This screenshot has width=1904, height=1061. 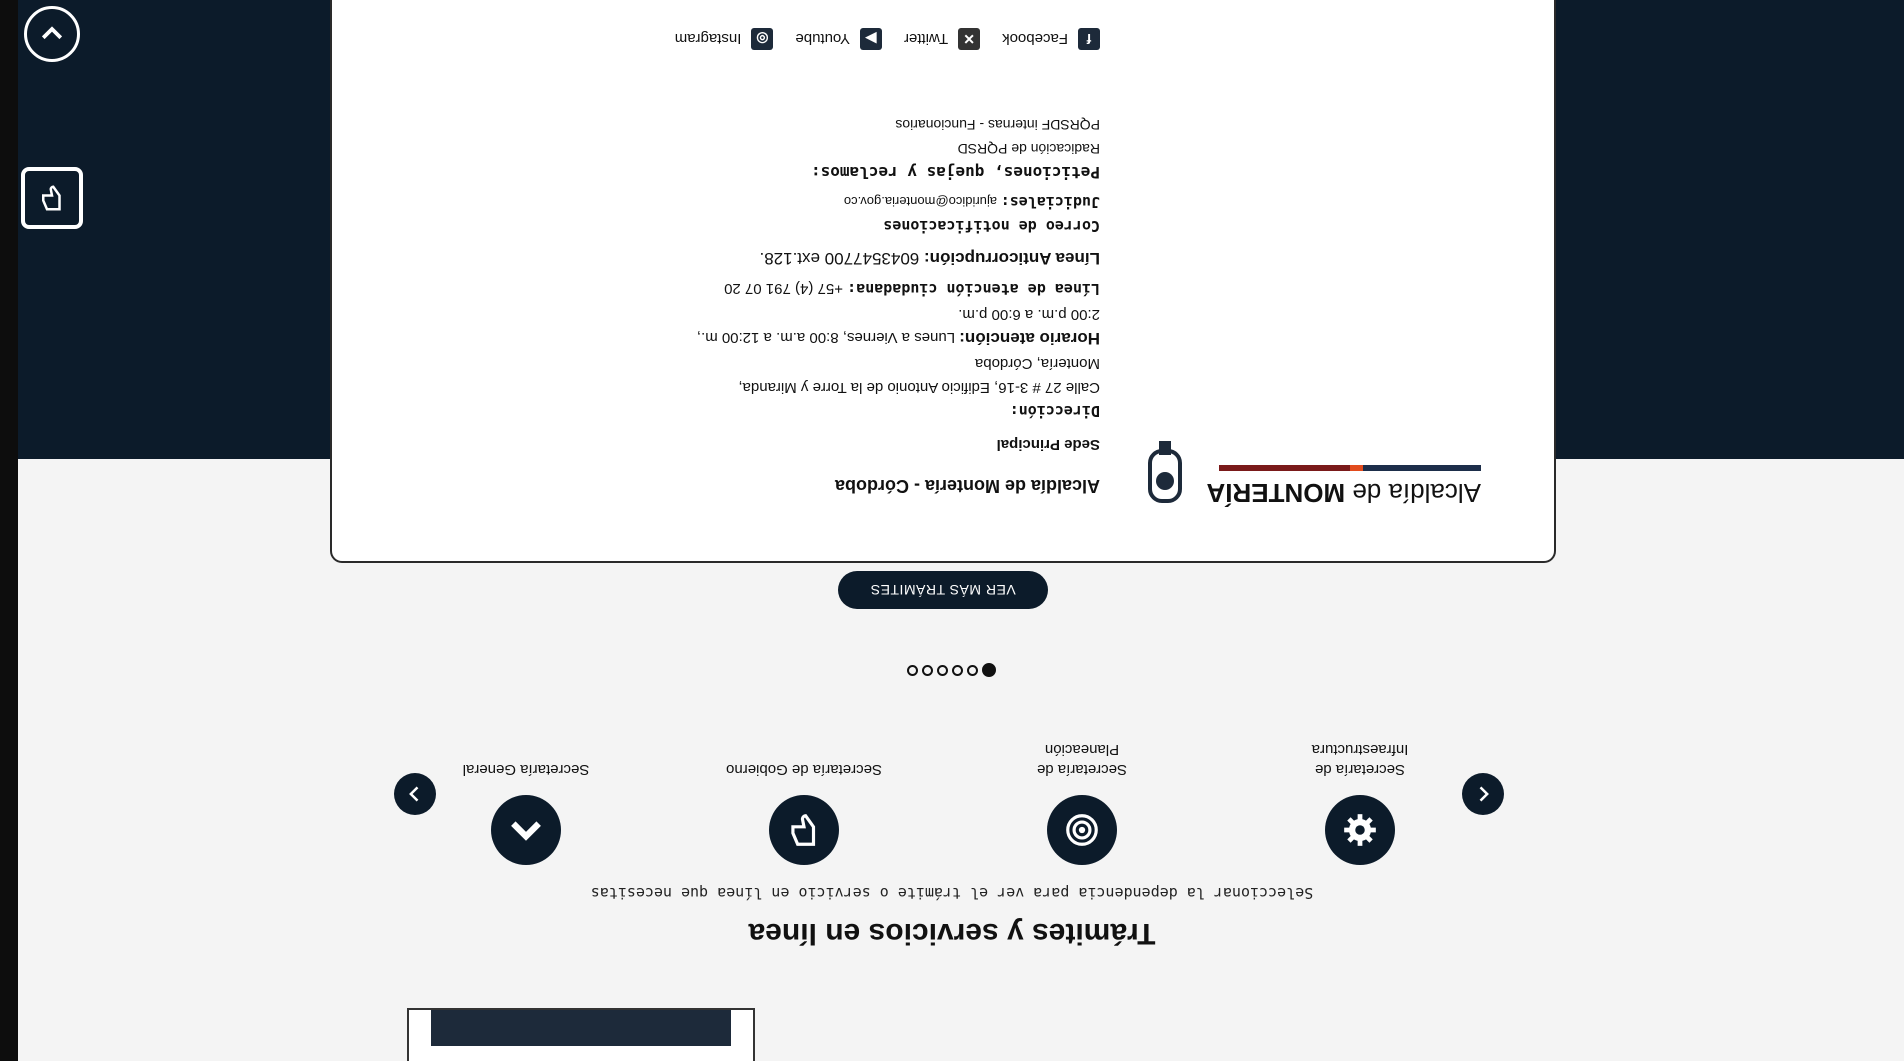 I want to click on logo-color-bar, so click(x=1350, y=468).